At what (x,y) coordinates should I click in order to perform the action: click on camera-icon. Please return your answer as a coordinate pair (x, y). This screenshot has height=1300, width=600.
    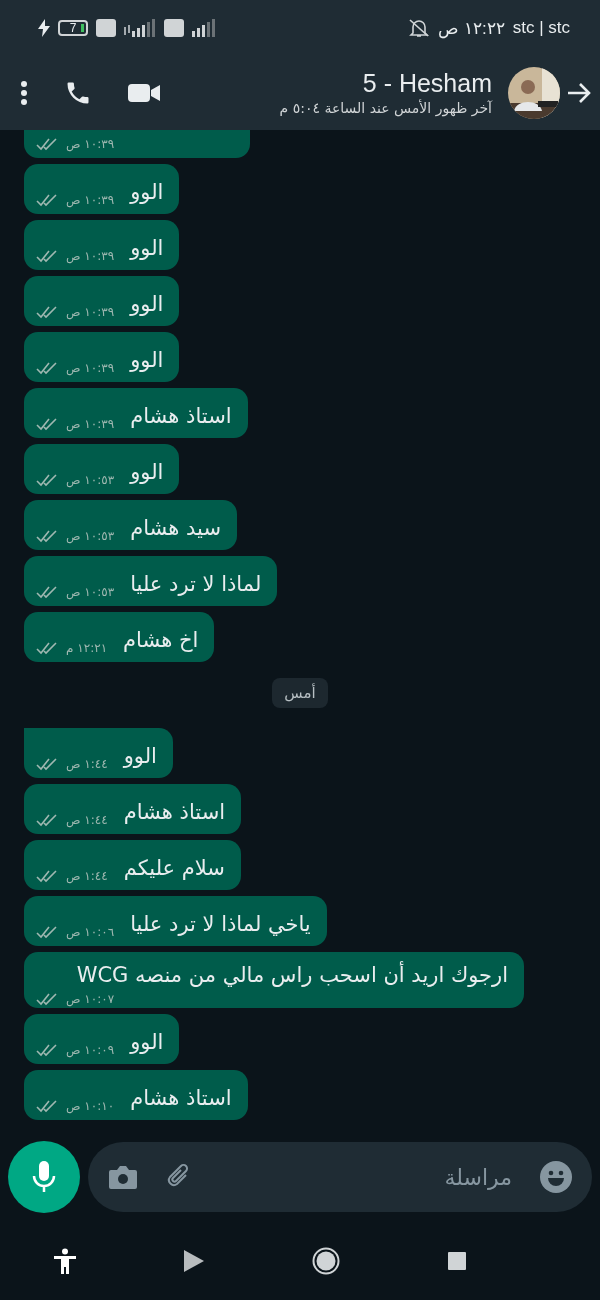
    Looking at the image, I should click on (123, 1177).